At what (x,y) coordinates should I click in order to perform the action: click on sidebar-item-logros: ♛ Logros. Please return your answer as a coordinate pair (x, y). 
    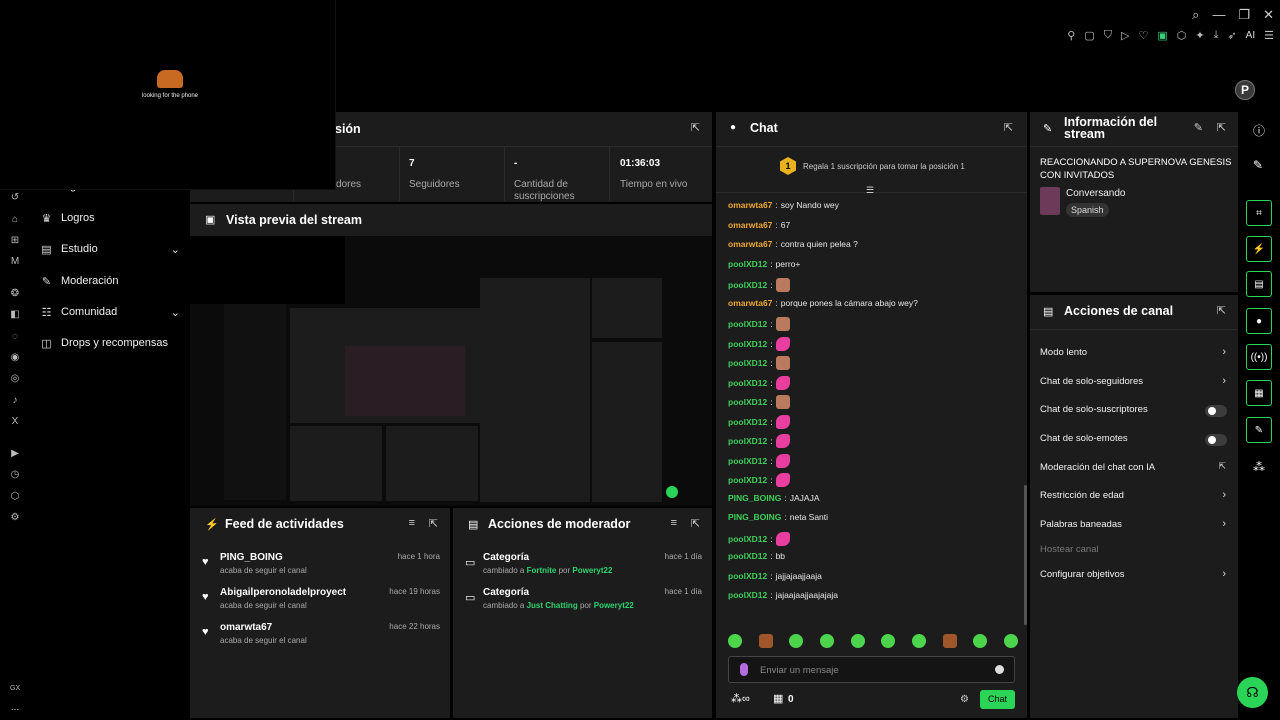
    Looking at the image, I should click on (110, 218).